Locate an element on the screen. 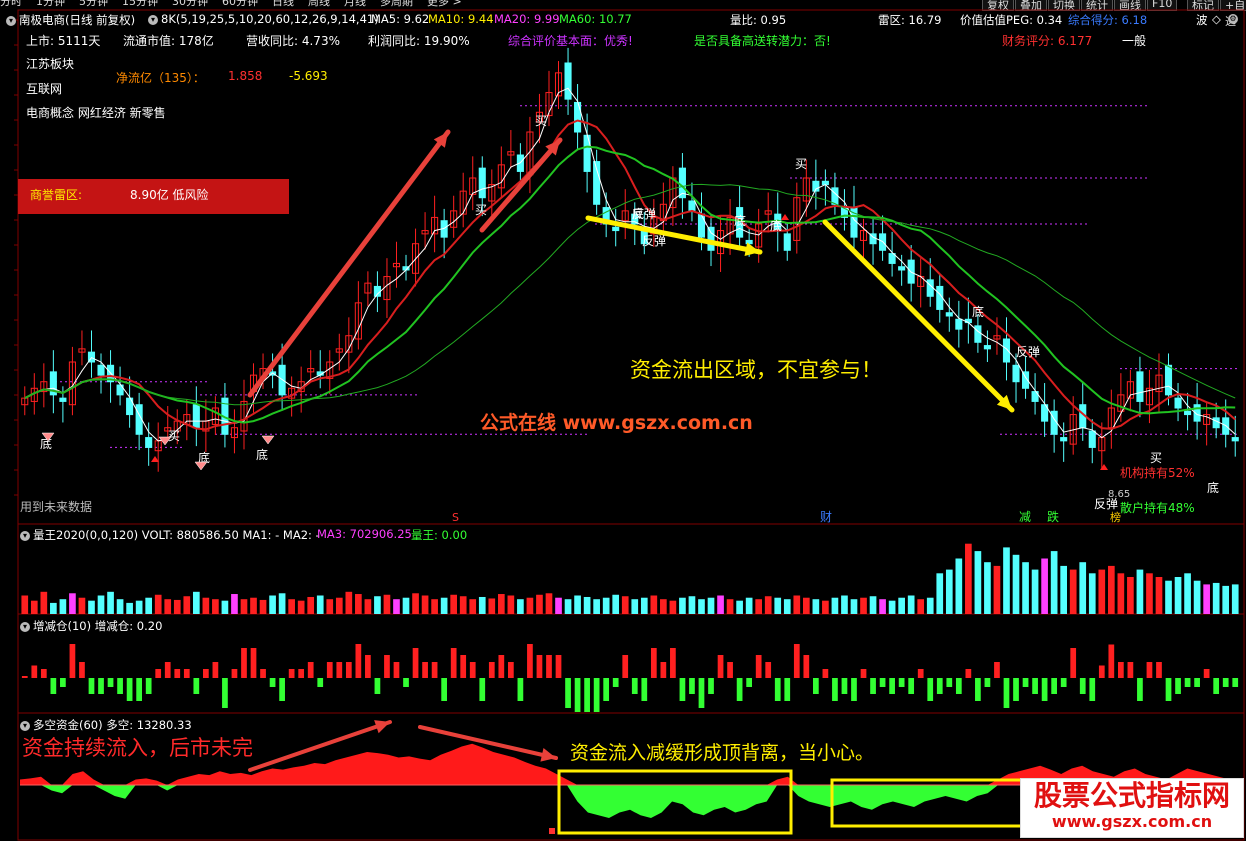  diamond-icon: ◇ is located at coordinates (1216, 19).